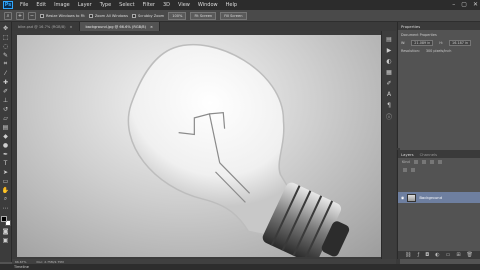 This screenshot has width=480, height=270. Describe the element at coordinates (422, 43) in the screenshot. I see `width-field: 21.089 in` at that location.